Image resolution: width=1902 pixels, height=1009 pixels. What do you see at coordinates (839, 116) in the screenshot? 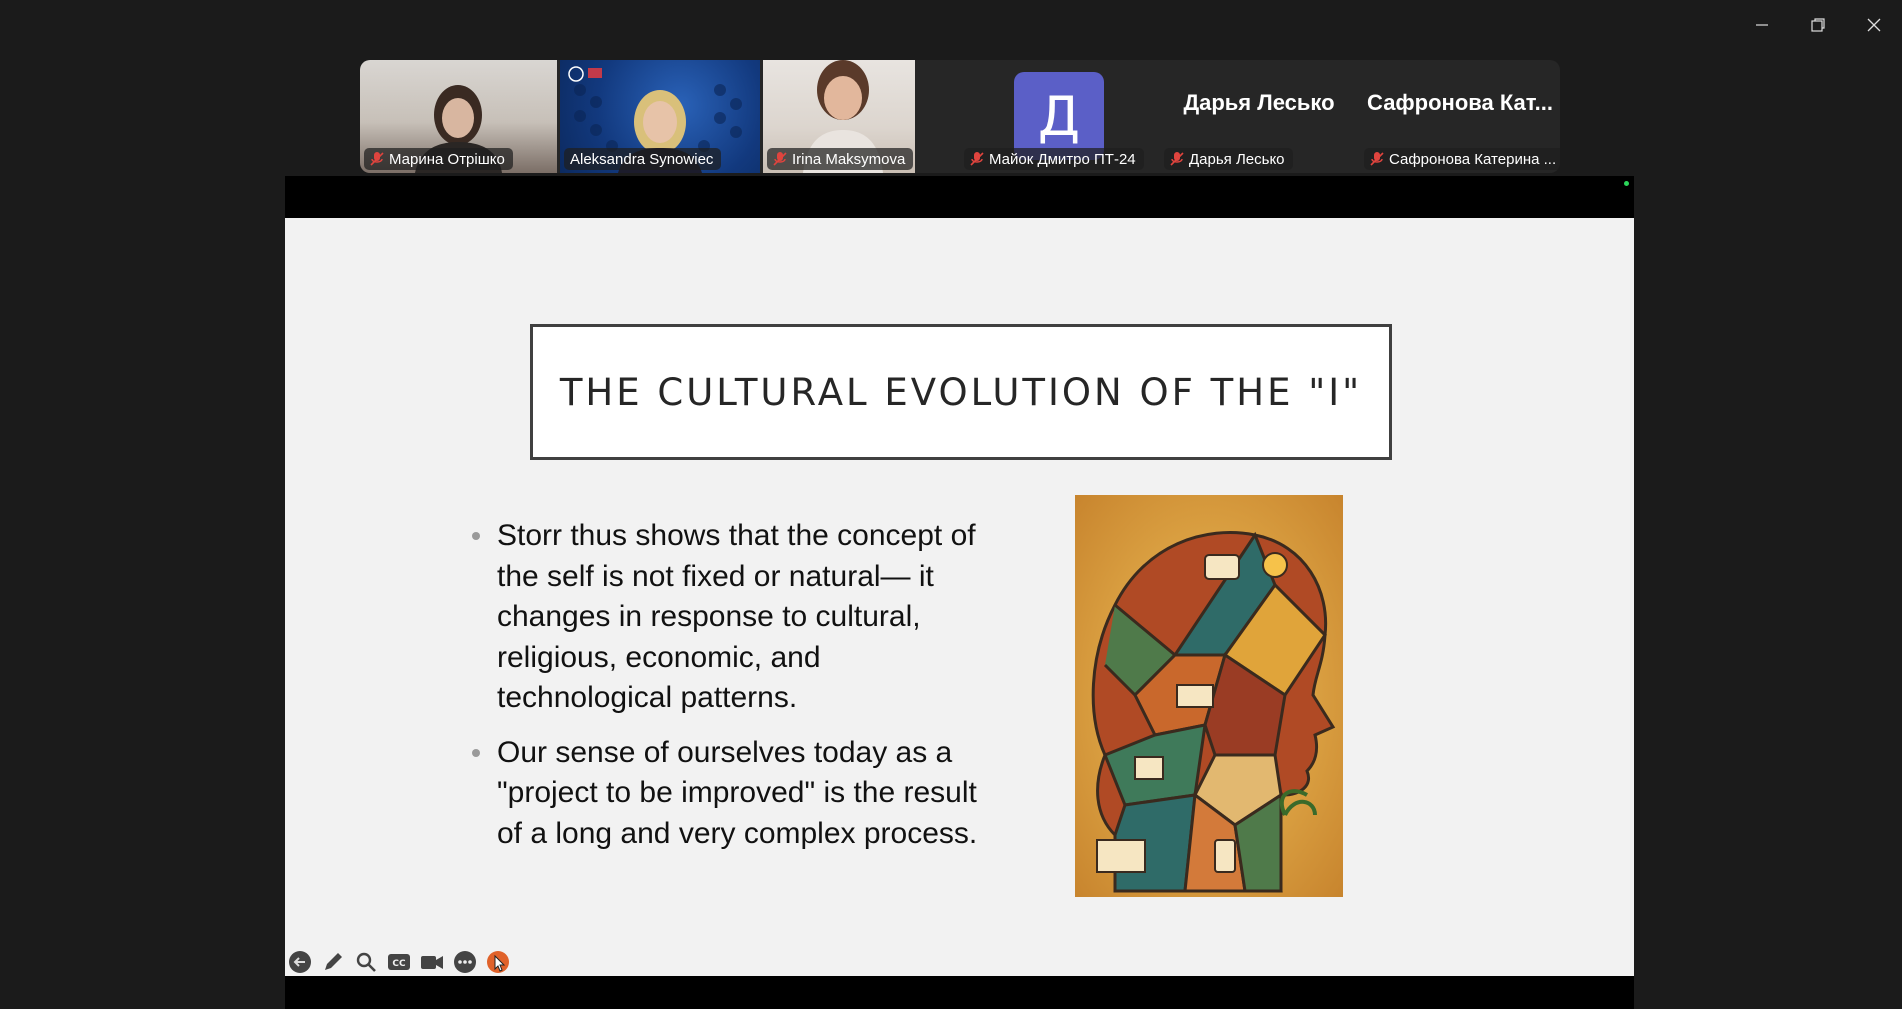
I see `participant-tile: Irina Maksymova` at bounding box center [839, 116].